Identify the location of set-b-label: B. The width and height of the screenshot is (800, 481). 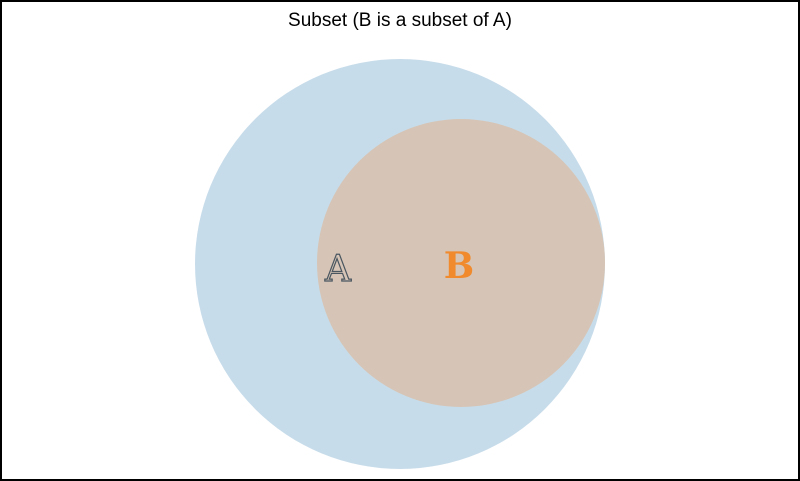
(459, 266).